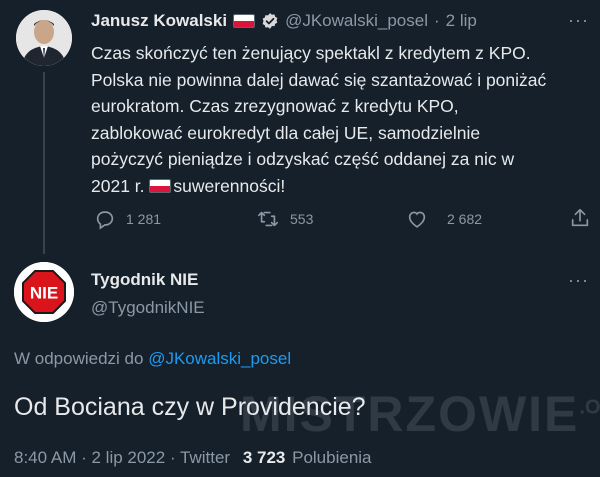 This screenshot has height=477, width=600. What do you see at coordinates (268, 219) in the screenshot?
I see `retweet-icon` at bounding box center [268, 219].